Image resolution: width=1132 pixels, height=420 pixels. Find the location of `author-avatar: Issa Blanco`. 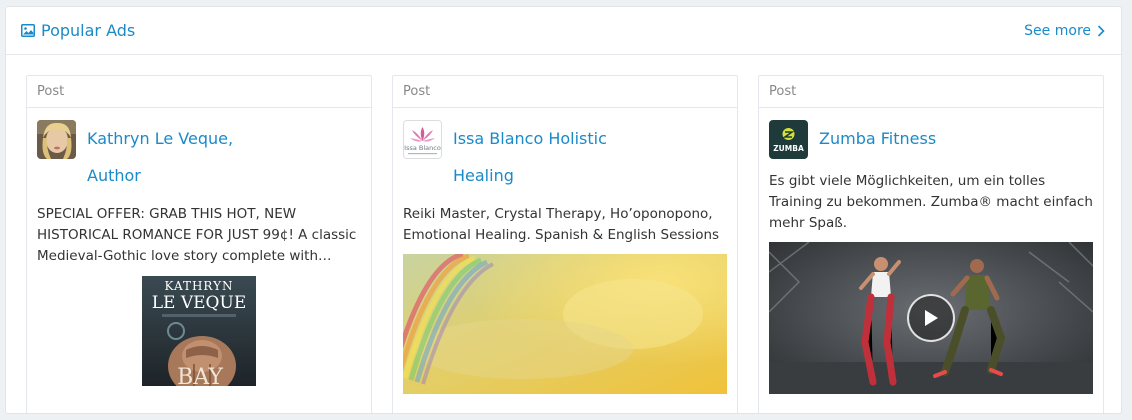

author-avatar: Issa Blanco is located at coordinates (422, 139).